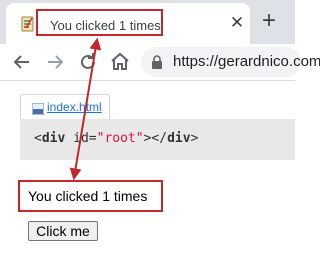 This screenshot has height=265, width=320. Describe the element at coordinates (22, 62) in the screenshot. I see `arrow-left-icon` at that location.